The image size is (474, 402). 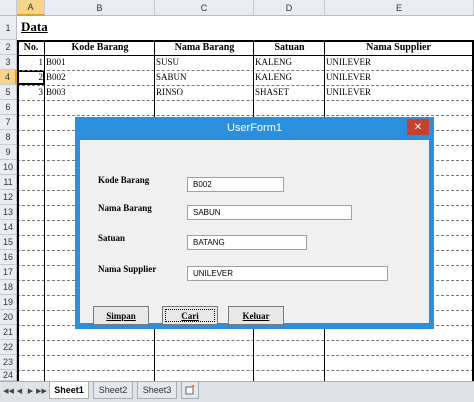 I want to click on row-header: 22, so click(x=8, y=347).